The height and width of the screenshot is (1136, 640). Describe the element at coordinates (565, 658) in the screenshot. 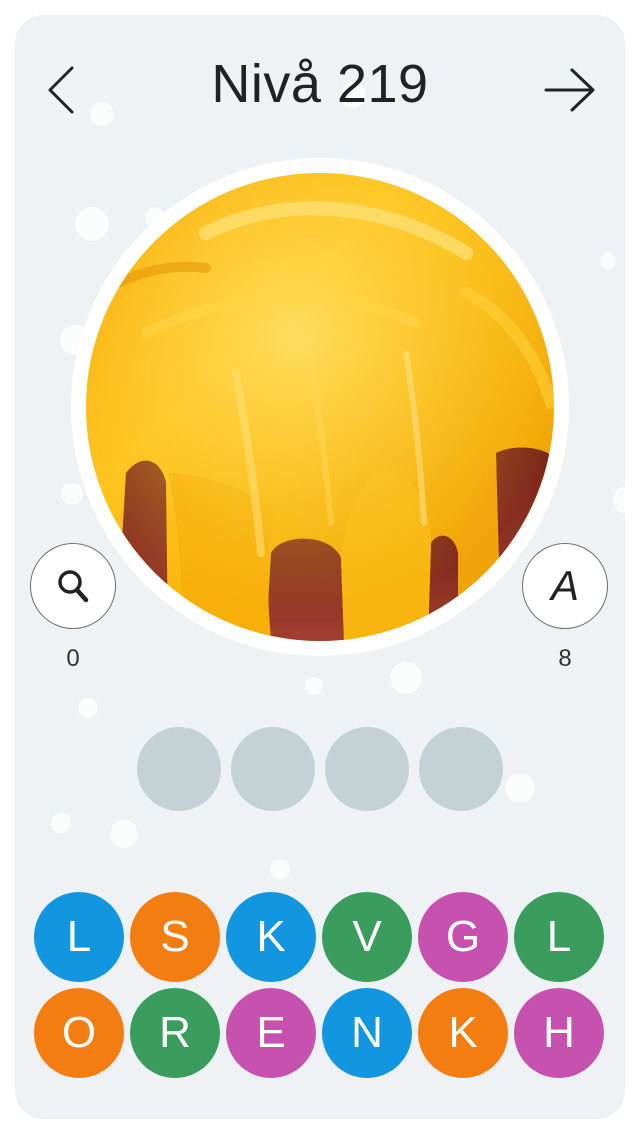

I see `letter-hint-count: 8` at that location.